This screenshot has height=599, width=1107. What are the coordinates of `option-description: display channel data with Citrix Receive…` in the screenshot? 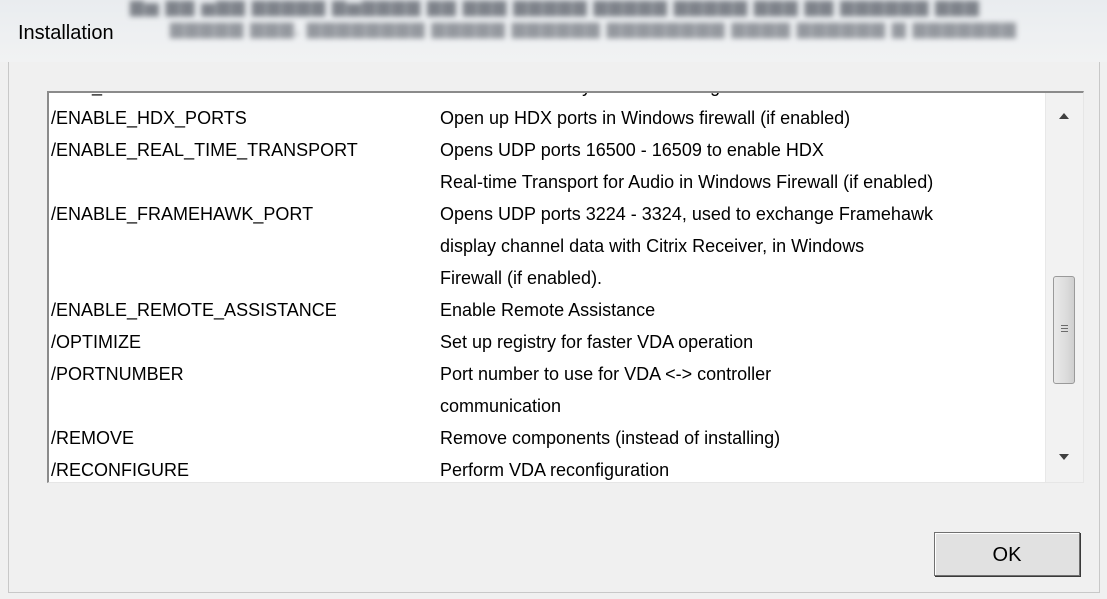 It's located at (652, 246).